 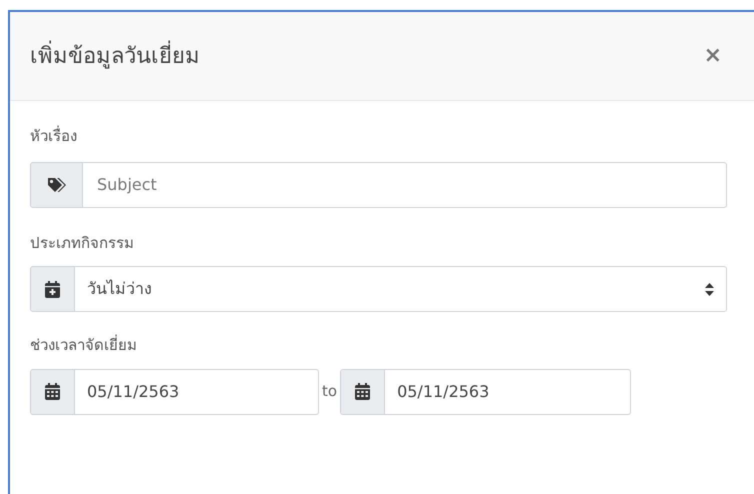 What do you see at coordinates (56, 184) in the screenshot?
I see `tags-icon` at bounding box center [56, 184].